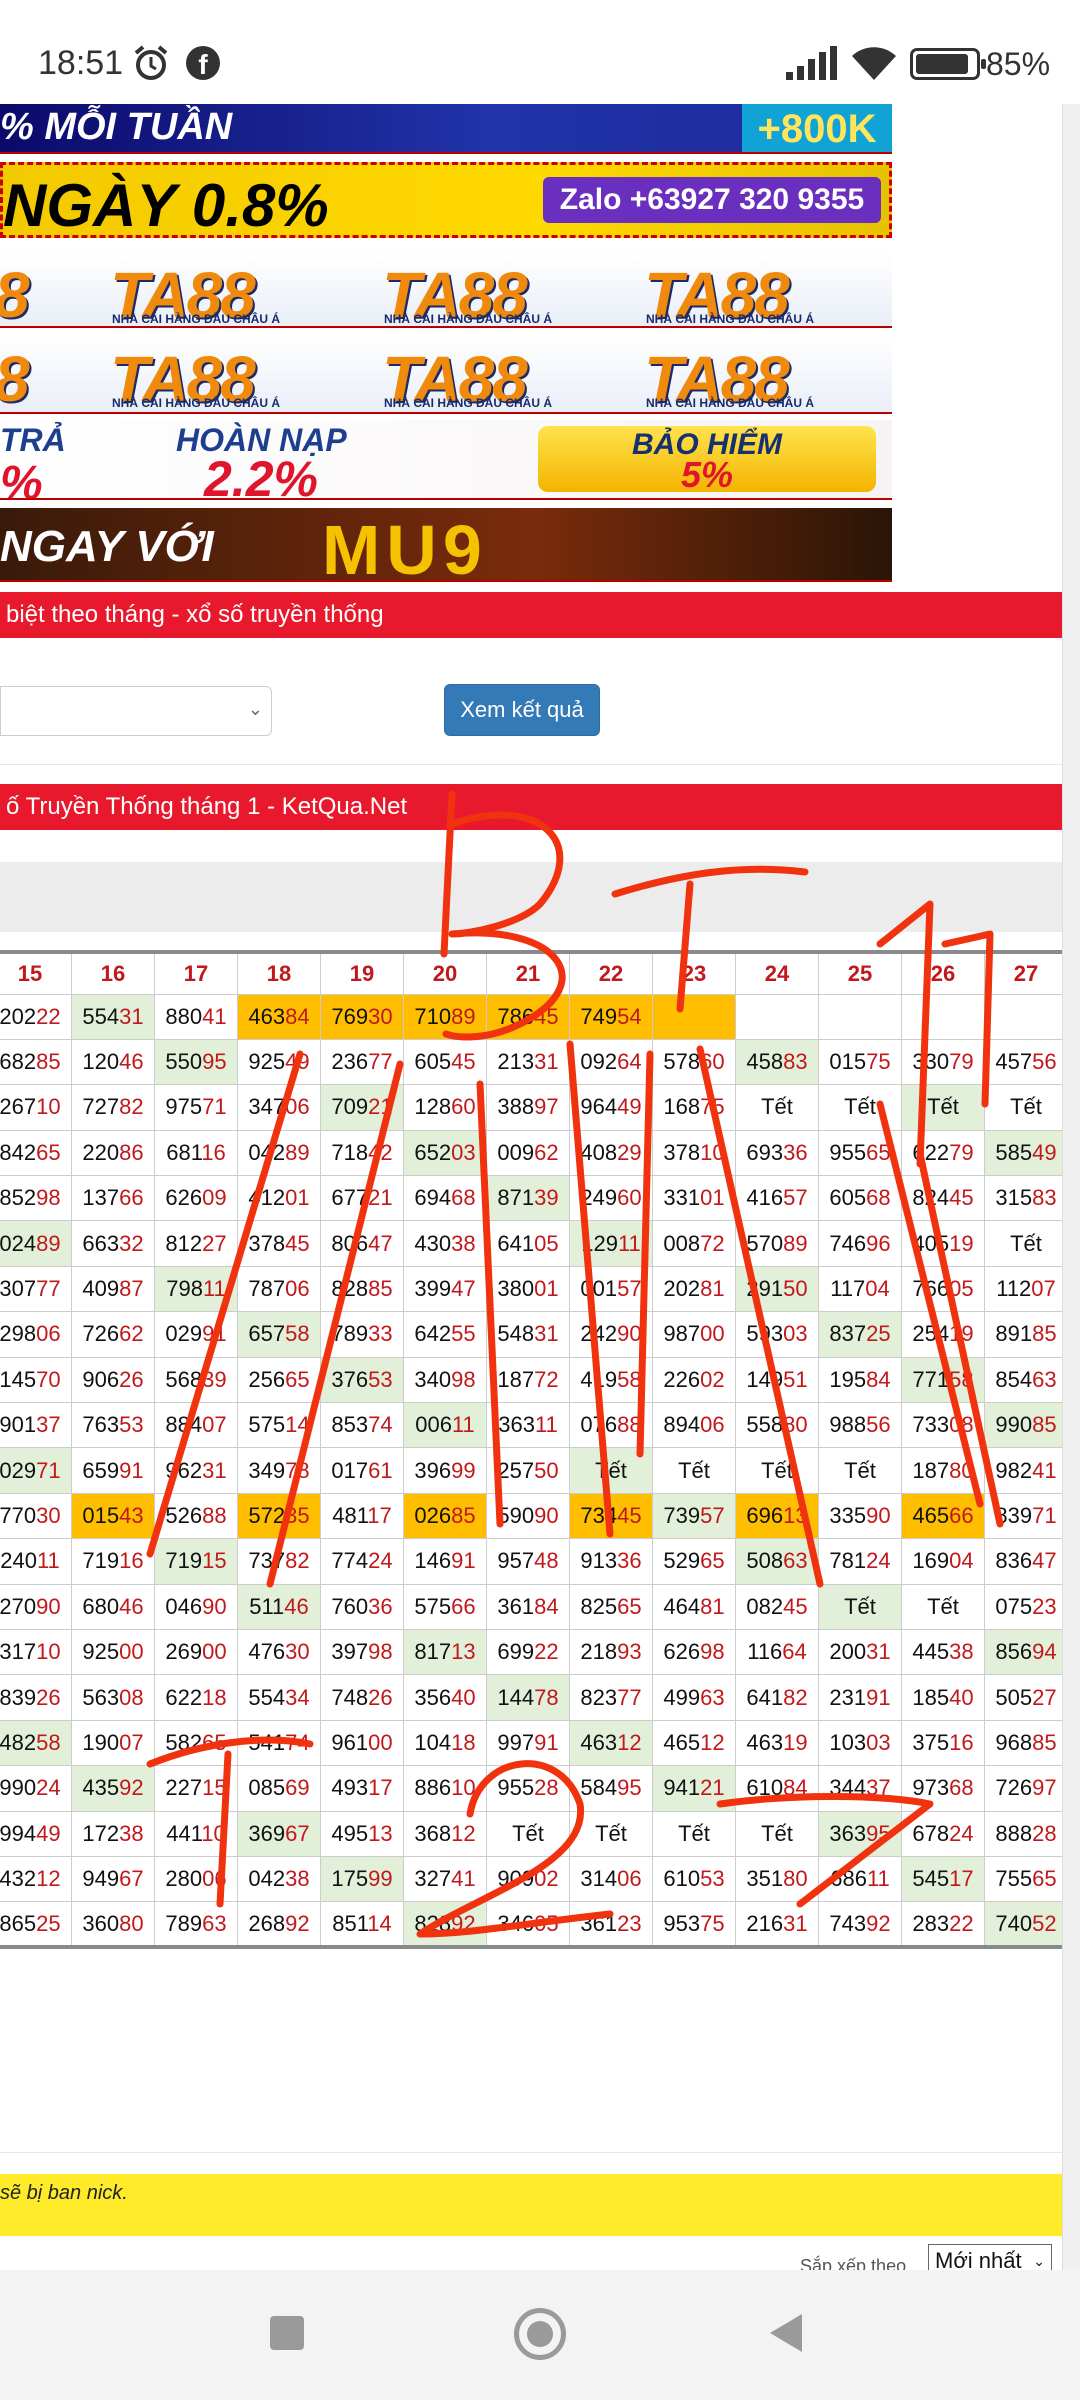 This screenshot has height=2400, width=1080. I want to click on cell-last-digits: 29, so click(629, 1152).